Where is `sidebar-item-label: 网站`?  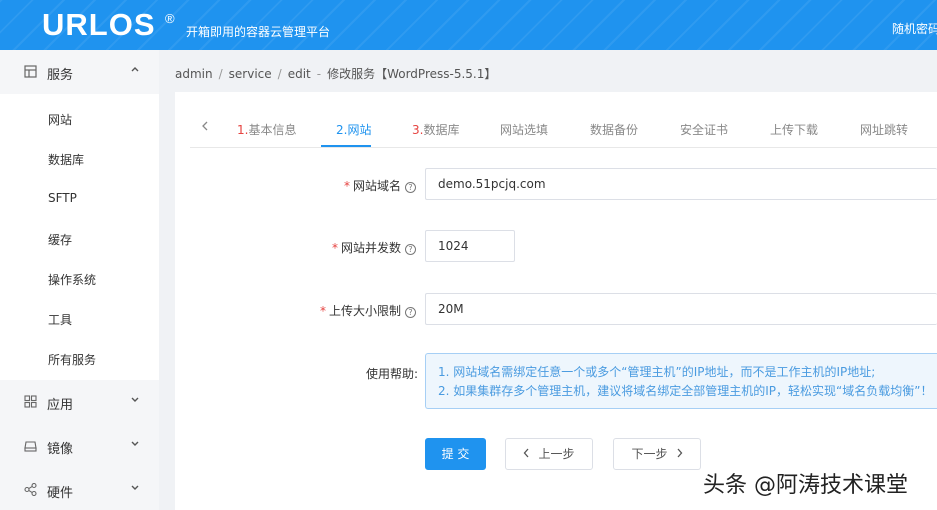
sidebar-item-label: 网站 is located at coordinates (60, 120).